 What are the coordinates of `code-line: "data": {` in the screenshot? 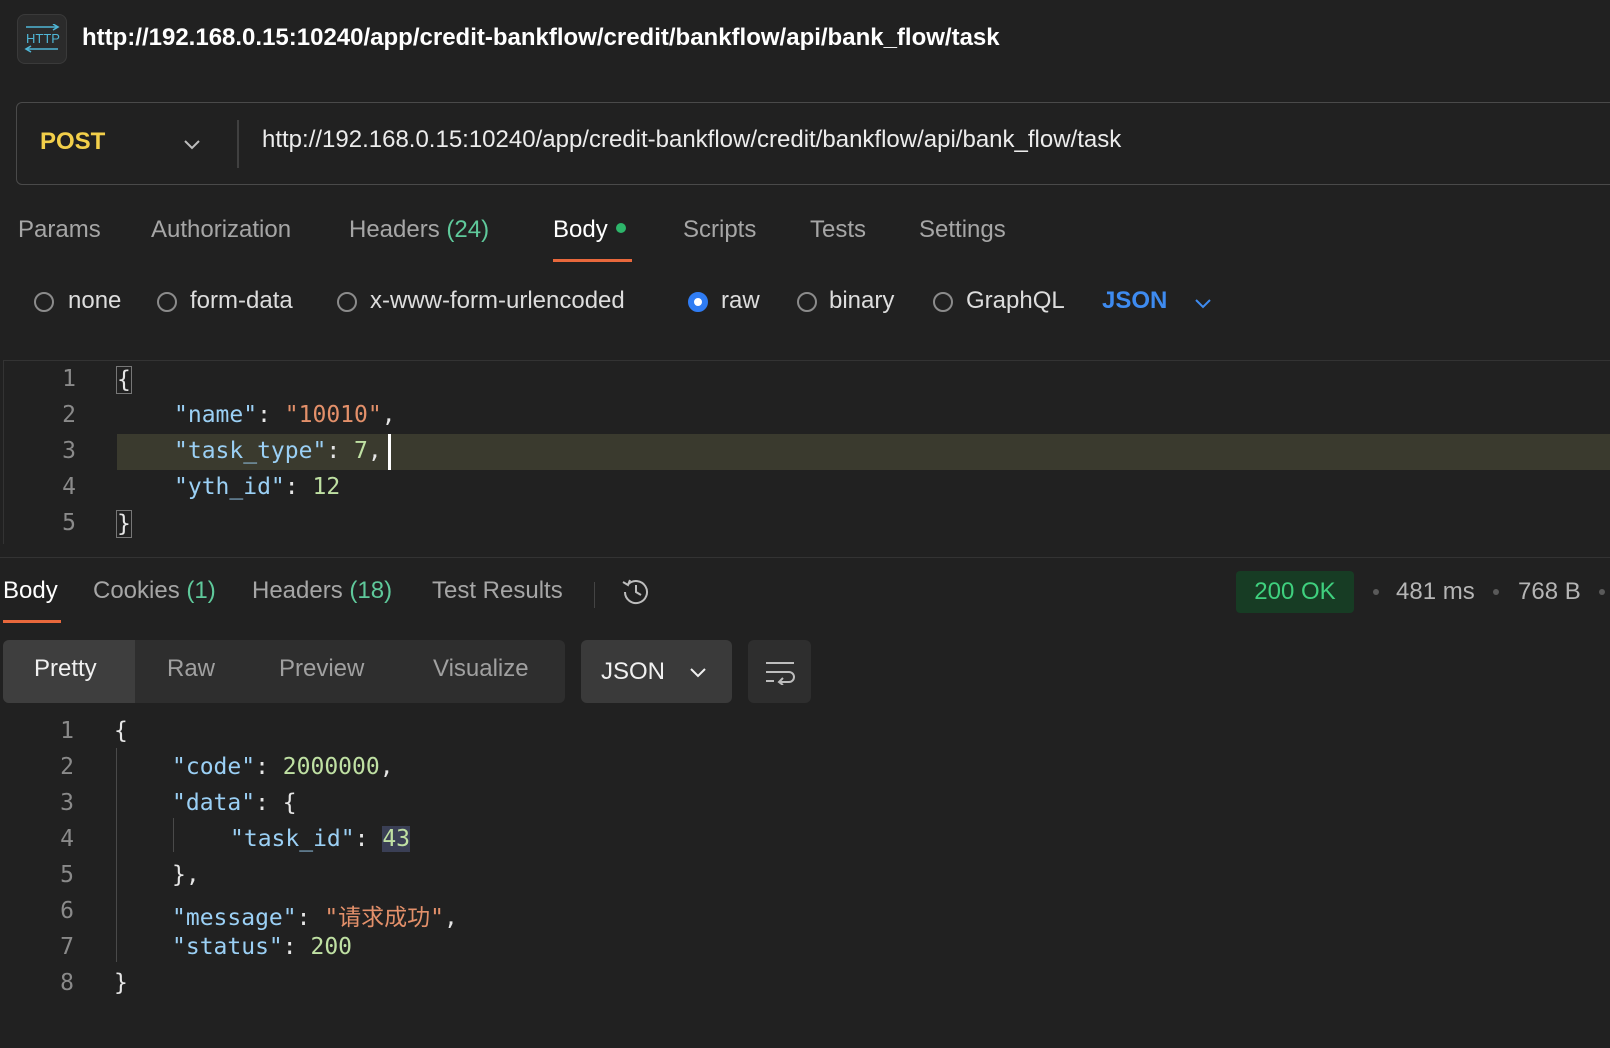 It's located at (234, 803).